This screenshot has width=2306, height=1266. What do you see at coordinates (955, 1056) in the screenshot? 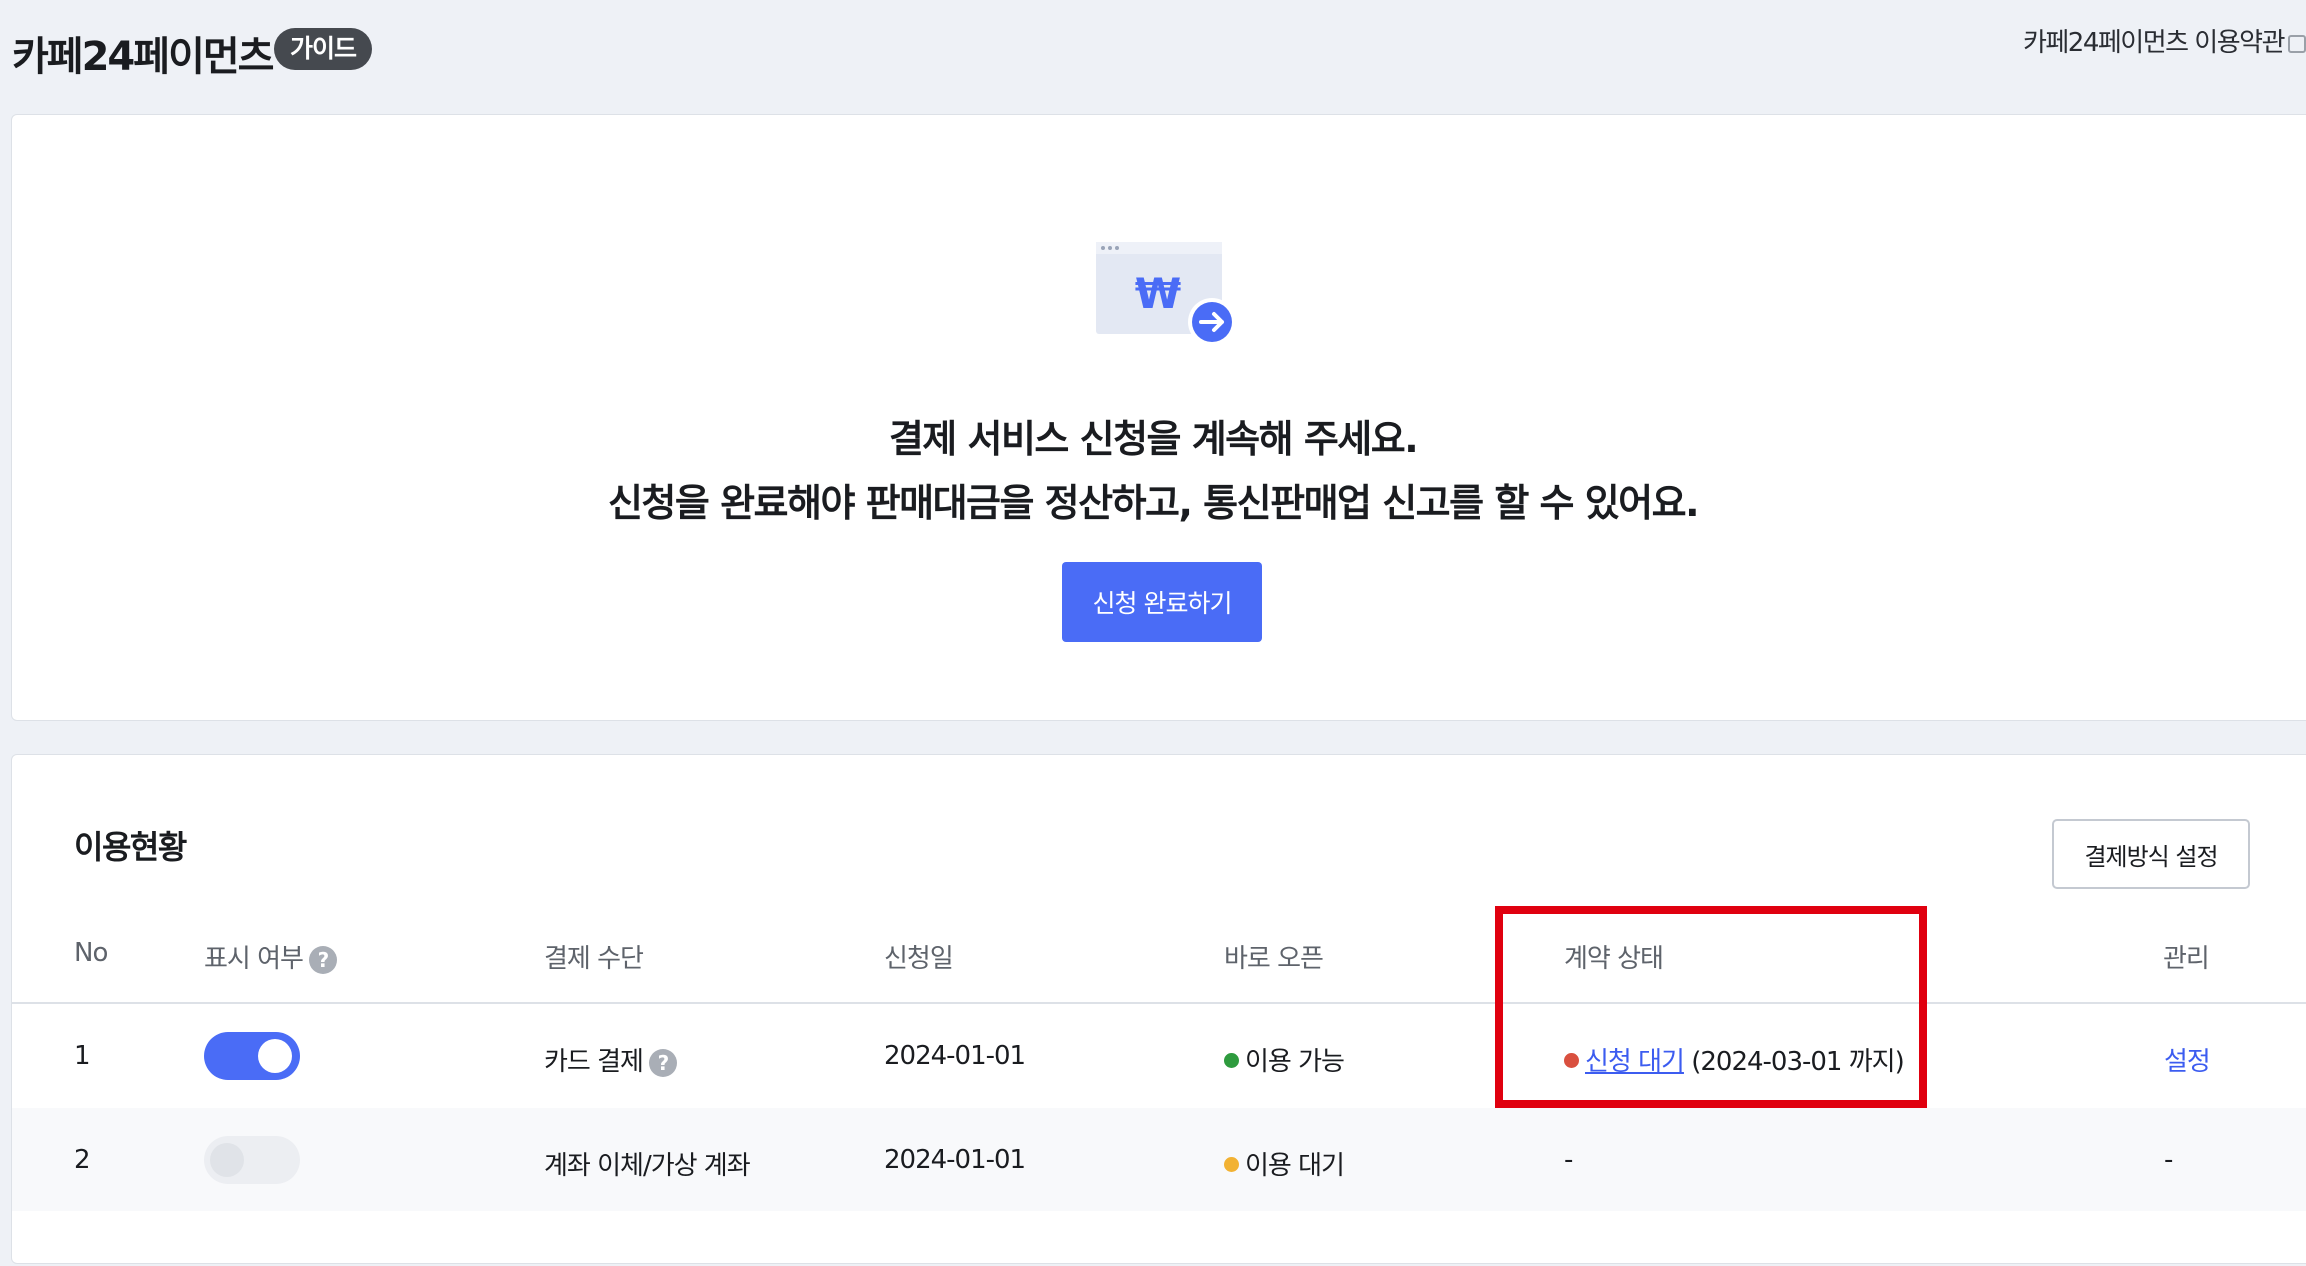
I see `row1-date: 2024-01-01` at bounding box center [955, 1056].